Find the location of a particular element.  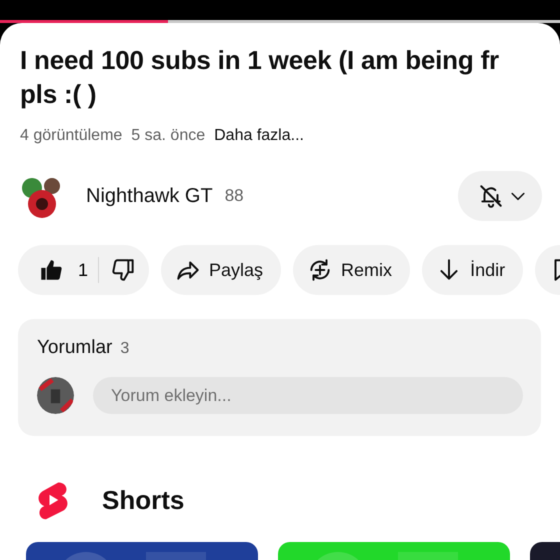

view-count: 4 görüntüleme is located at coordinates (71, 136).